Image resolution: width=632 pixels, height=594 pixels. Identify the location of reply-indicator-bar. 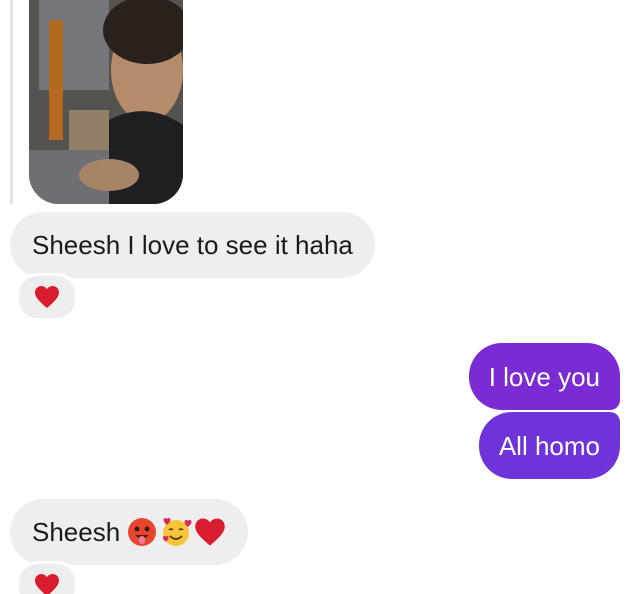
(11, 102).